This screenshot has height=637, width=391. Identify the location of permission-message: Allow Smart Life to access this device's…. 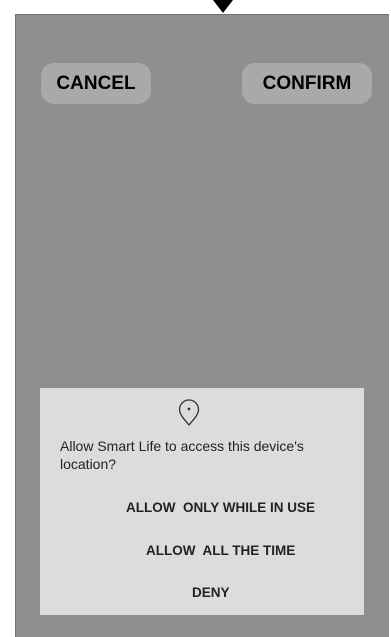
(182, 455).